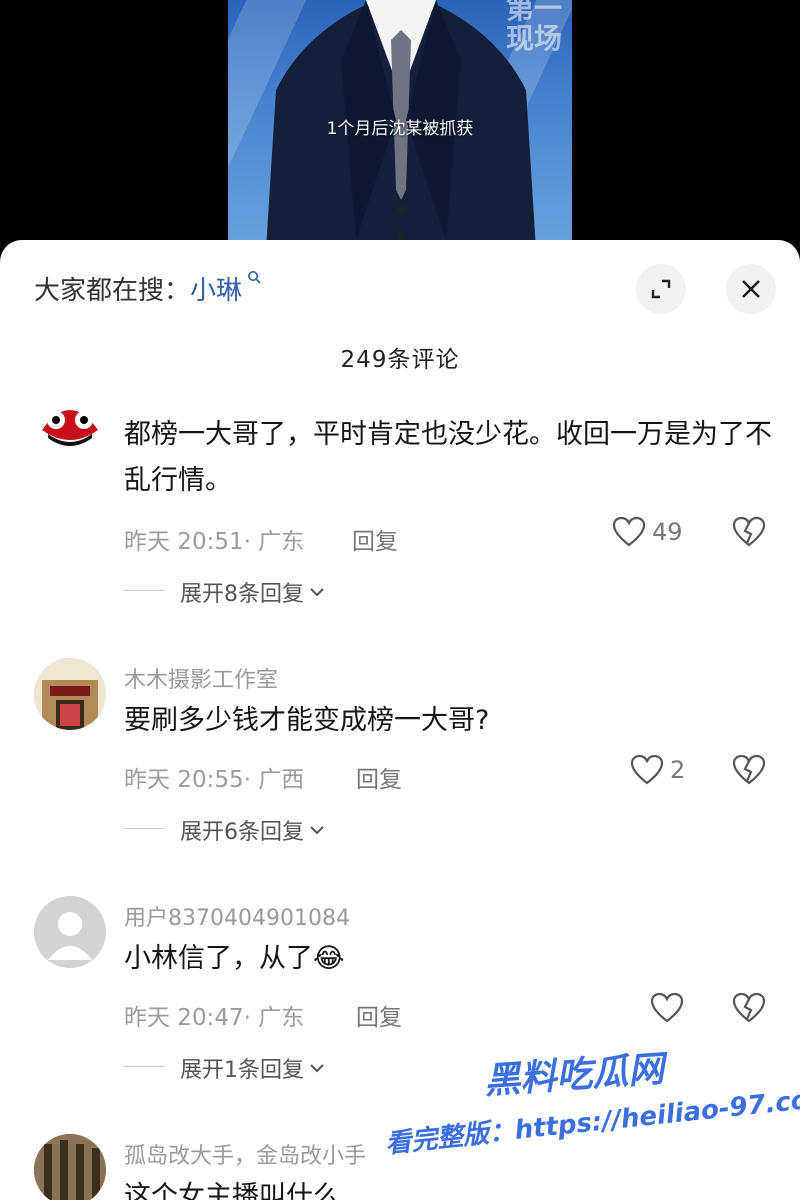 Image resolution: width=800 pixels, height=1200 pixels. Describe the element at coordinates (533, 27) in the screenshot. I see `channel-watermark: 第一 现场` at that location.